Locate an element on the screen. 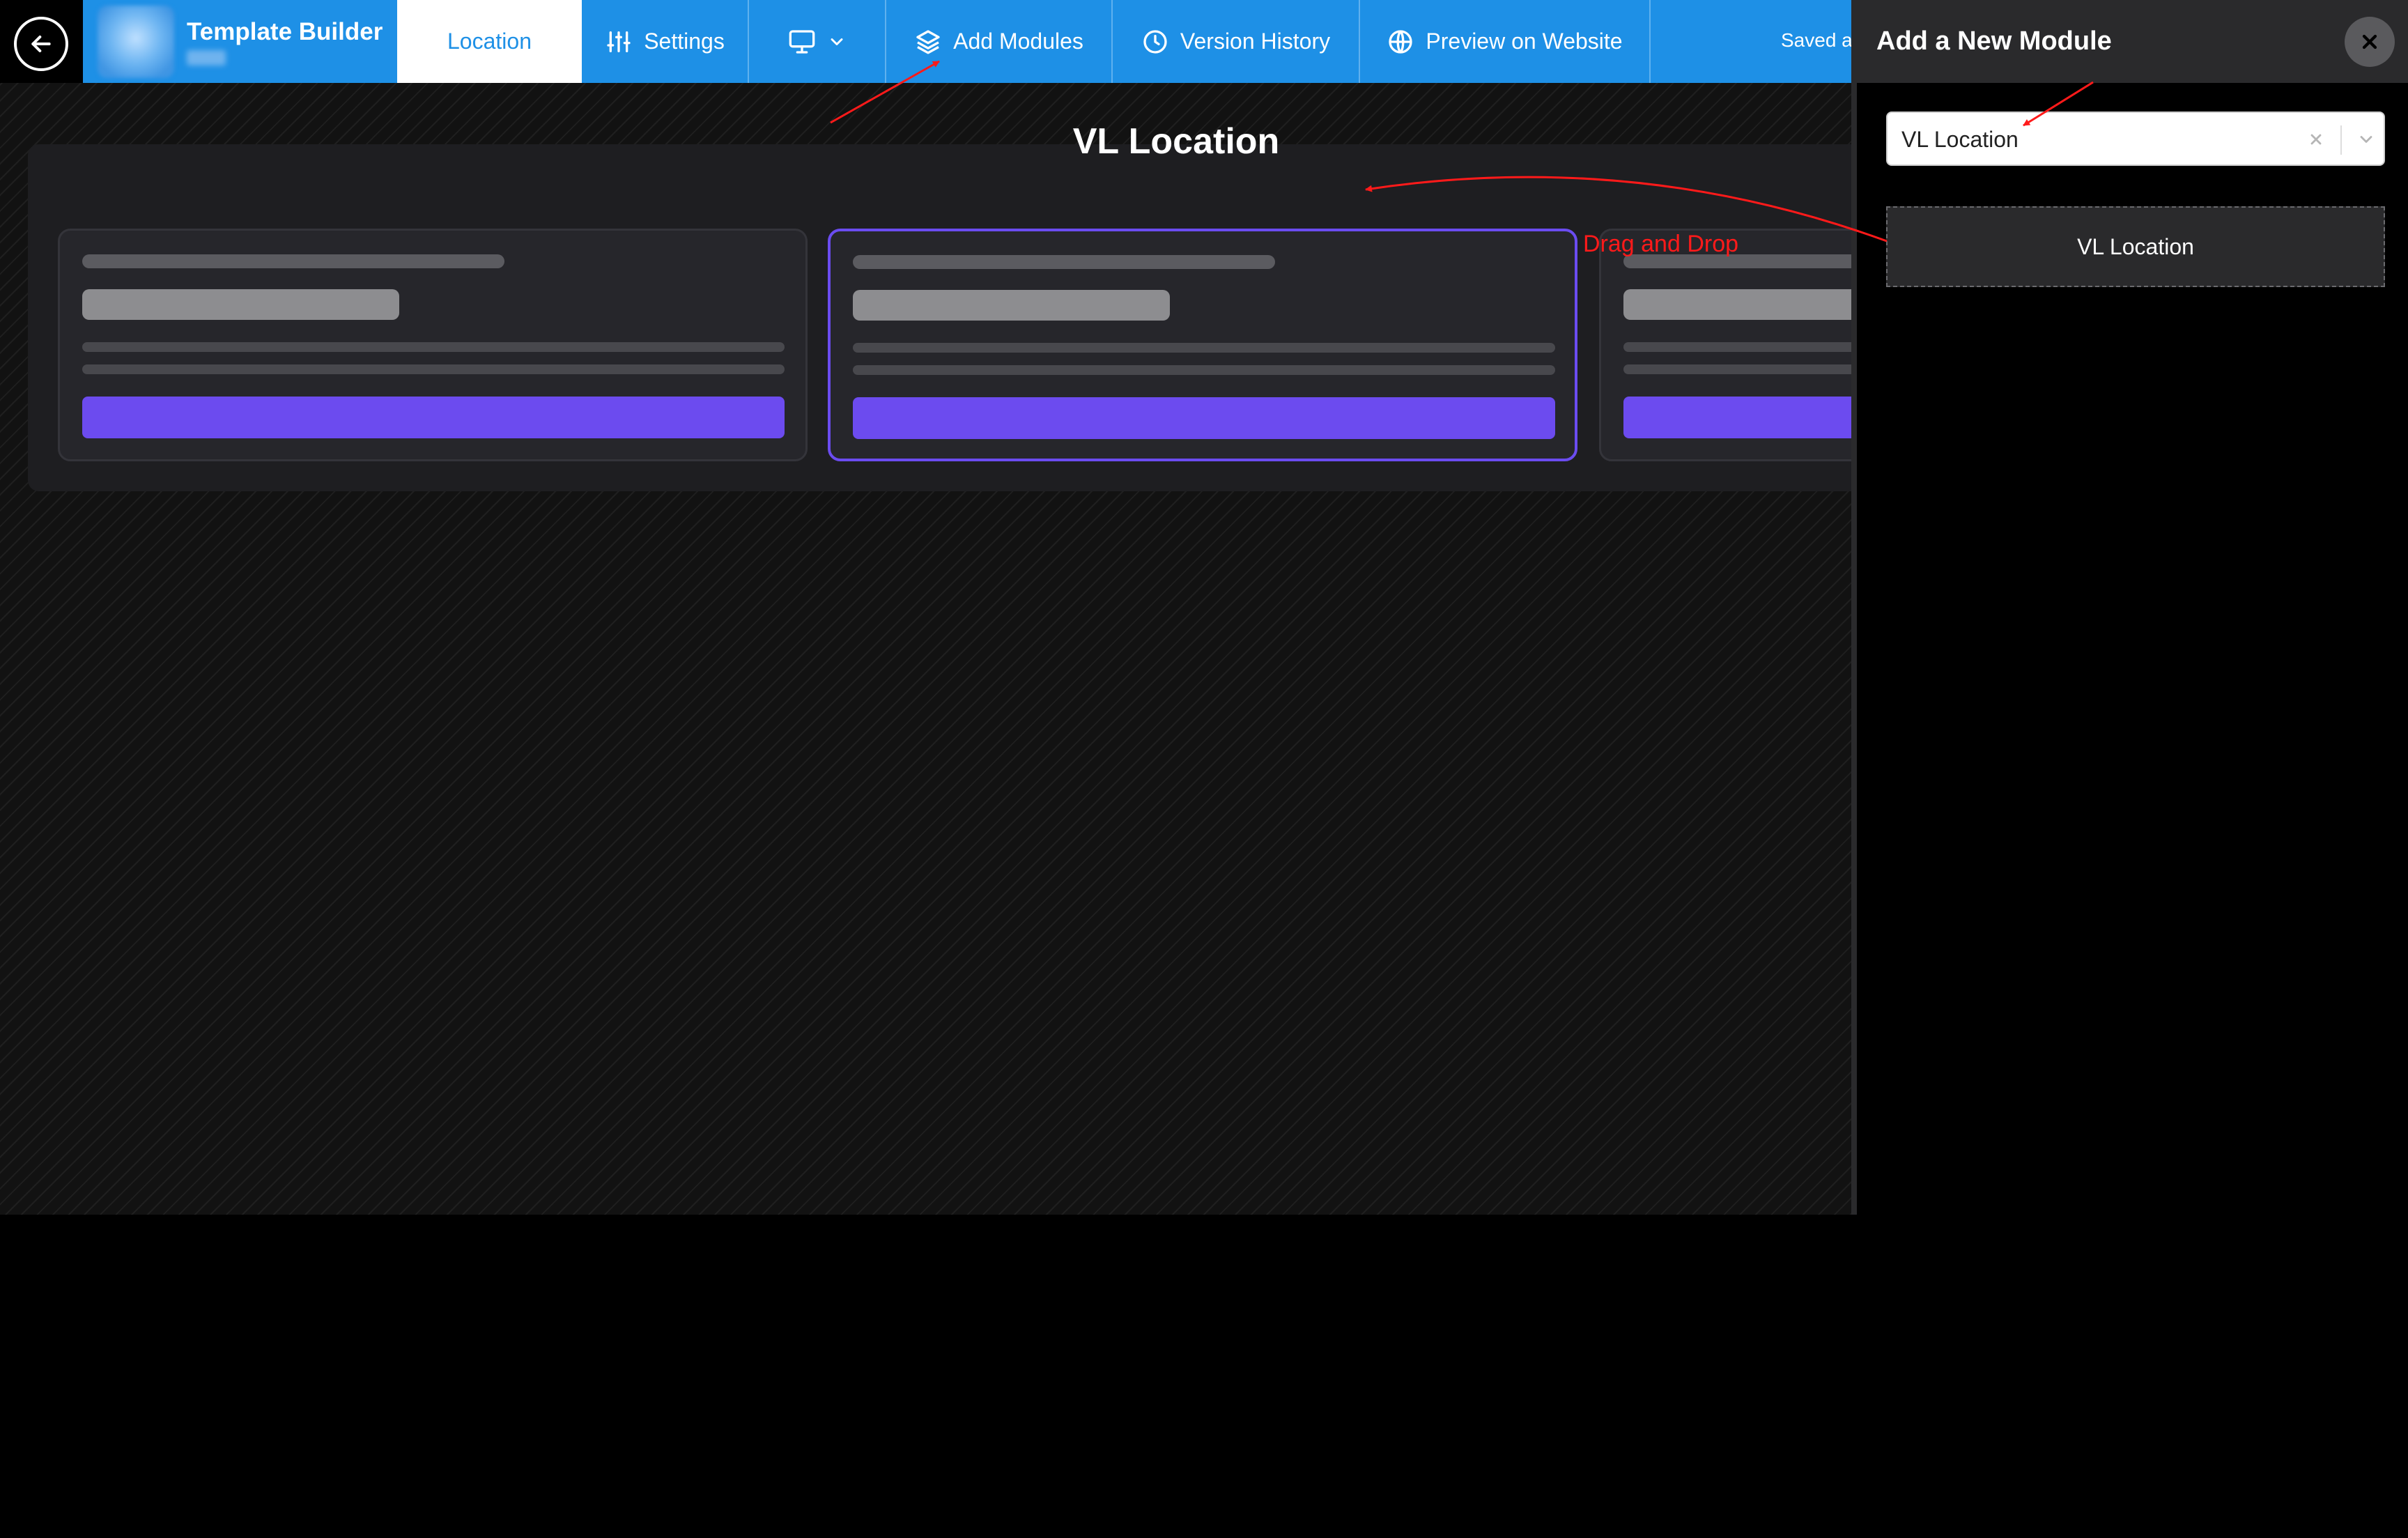  close-icon is located at coordinates (2370, 41).